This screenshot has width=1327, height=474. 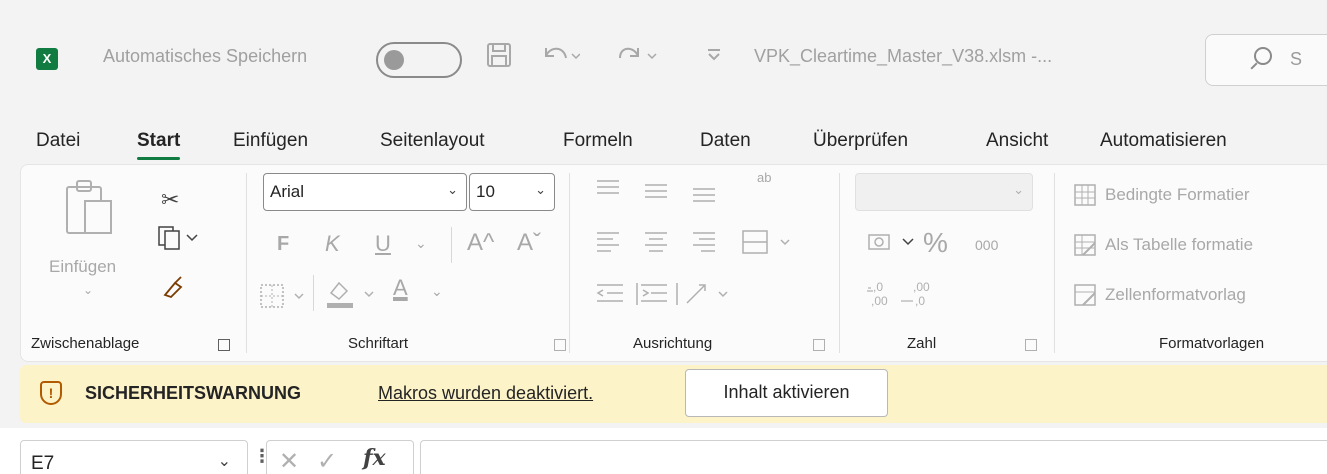 I want to click on number-launcher-icon, so click(x=1031, y=345).